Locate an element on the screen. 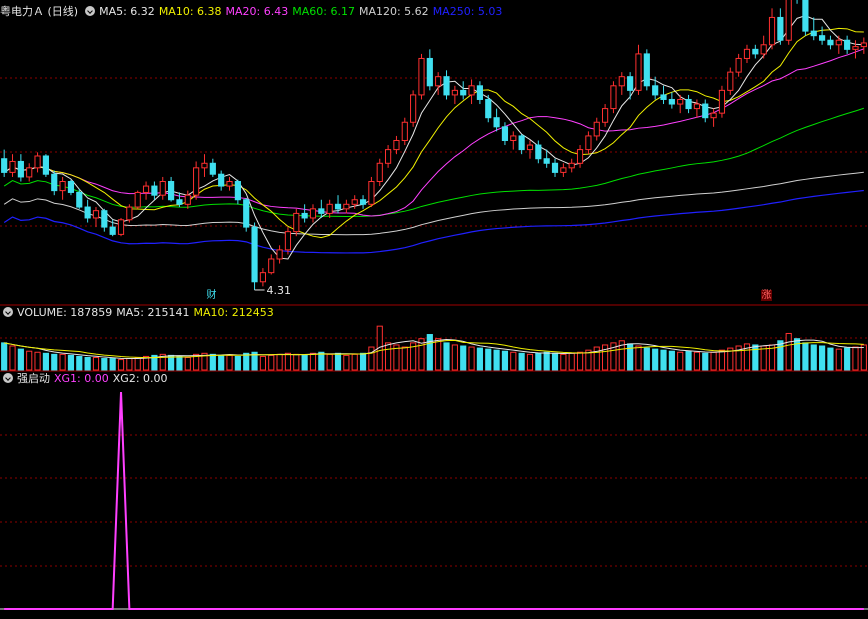 This screenshot has width=868, height=619. indicator-settings-icon is located at coordinates (8, 378).